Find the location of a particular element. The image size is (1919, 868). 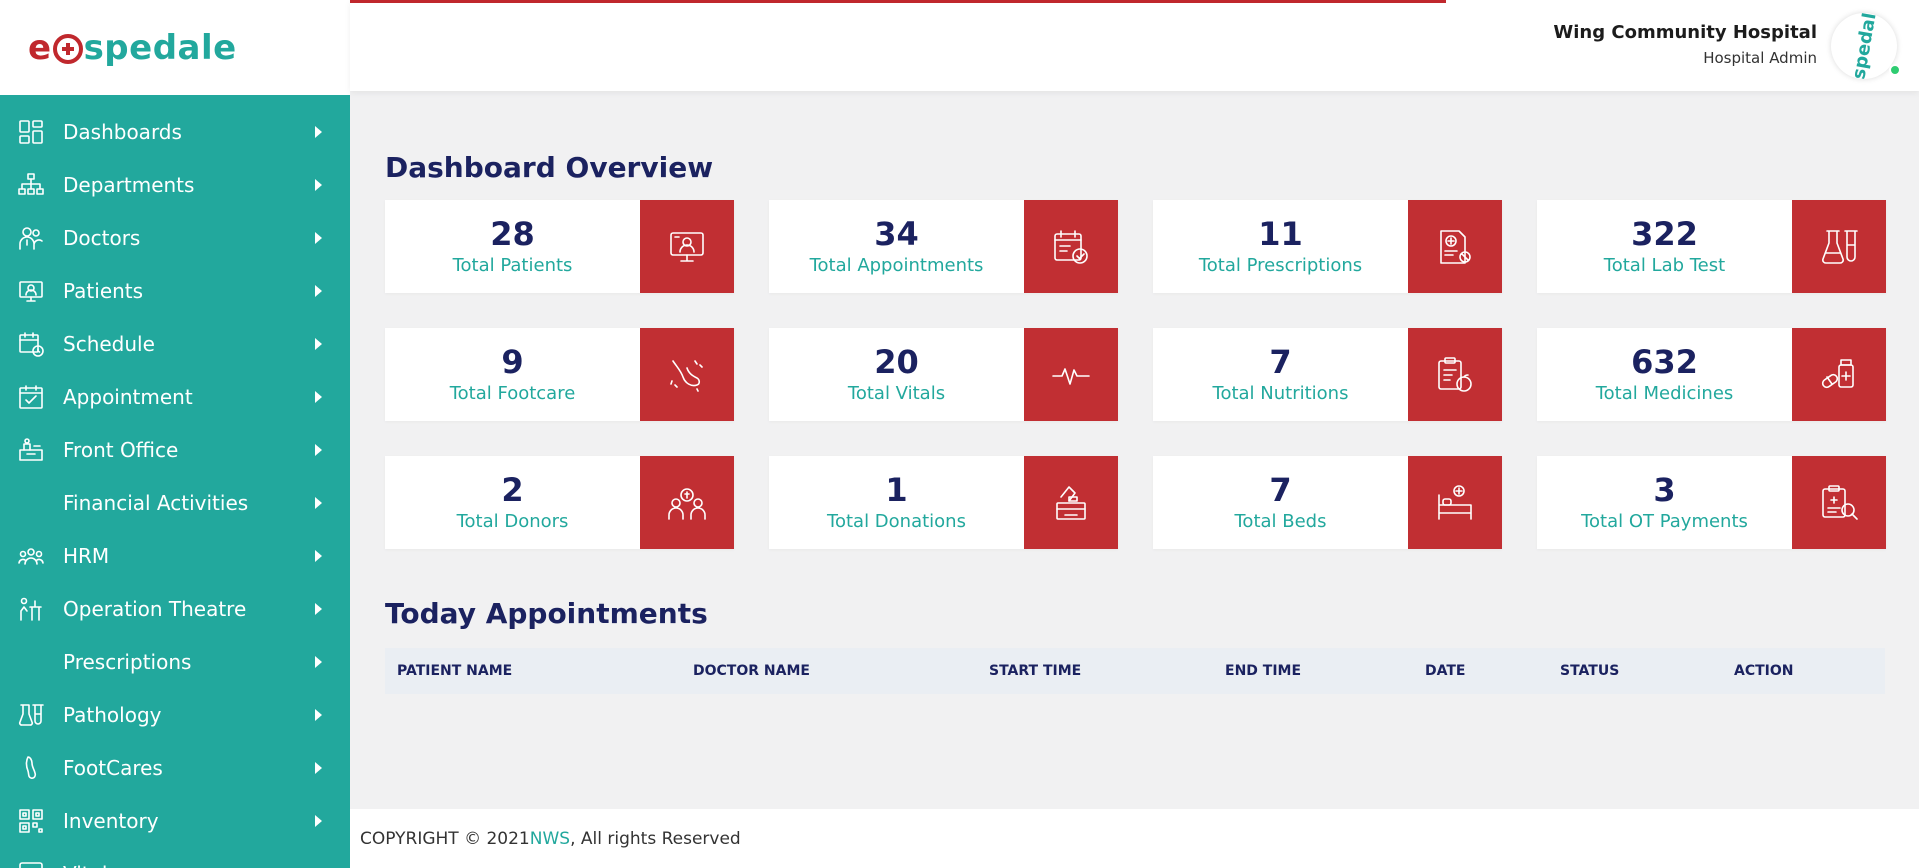

column-header-patient-name: PATIENT NAME is located at coordinates (533, 671).